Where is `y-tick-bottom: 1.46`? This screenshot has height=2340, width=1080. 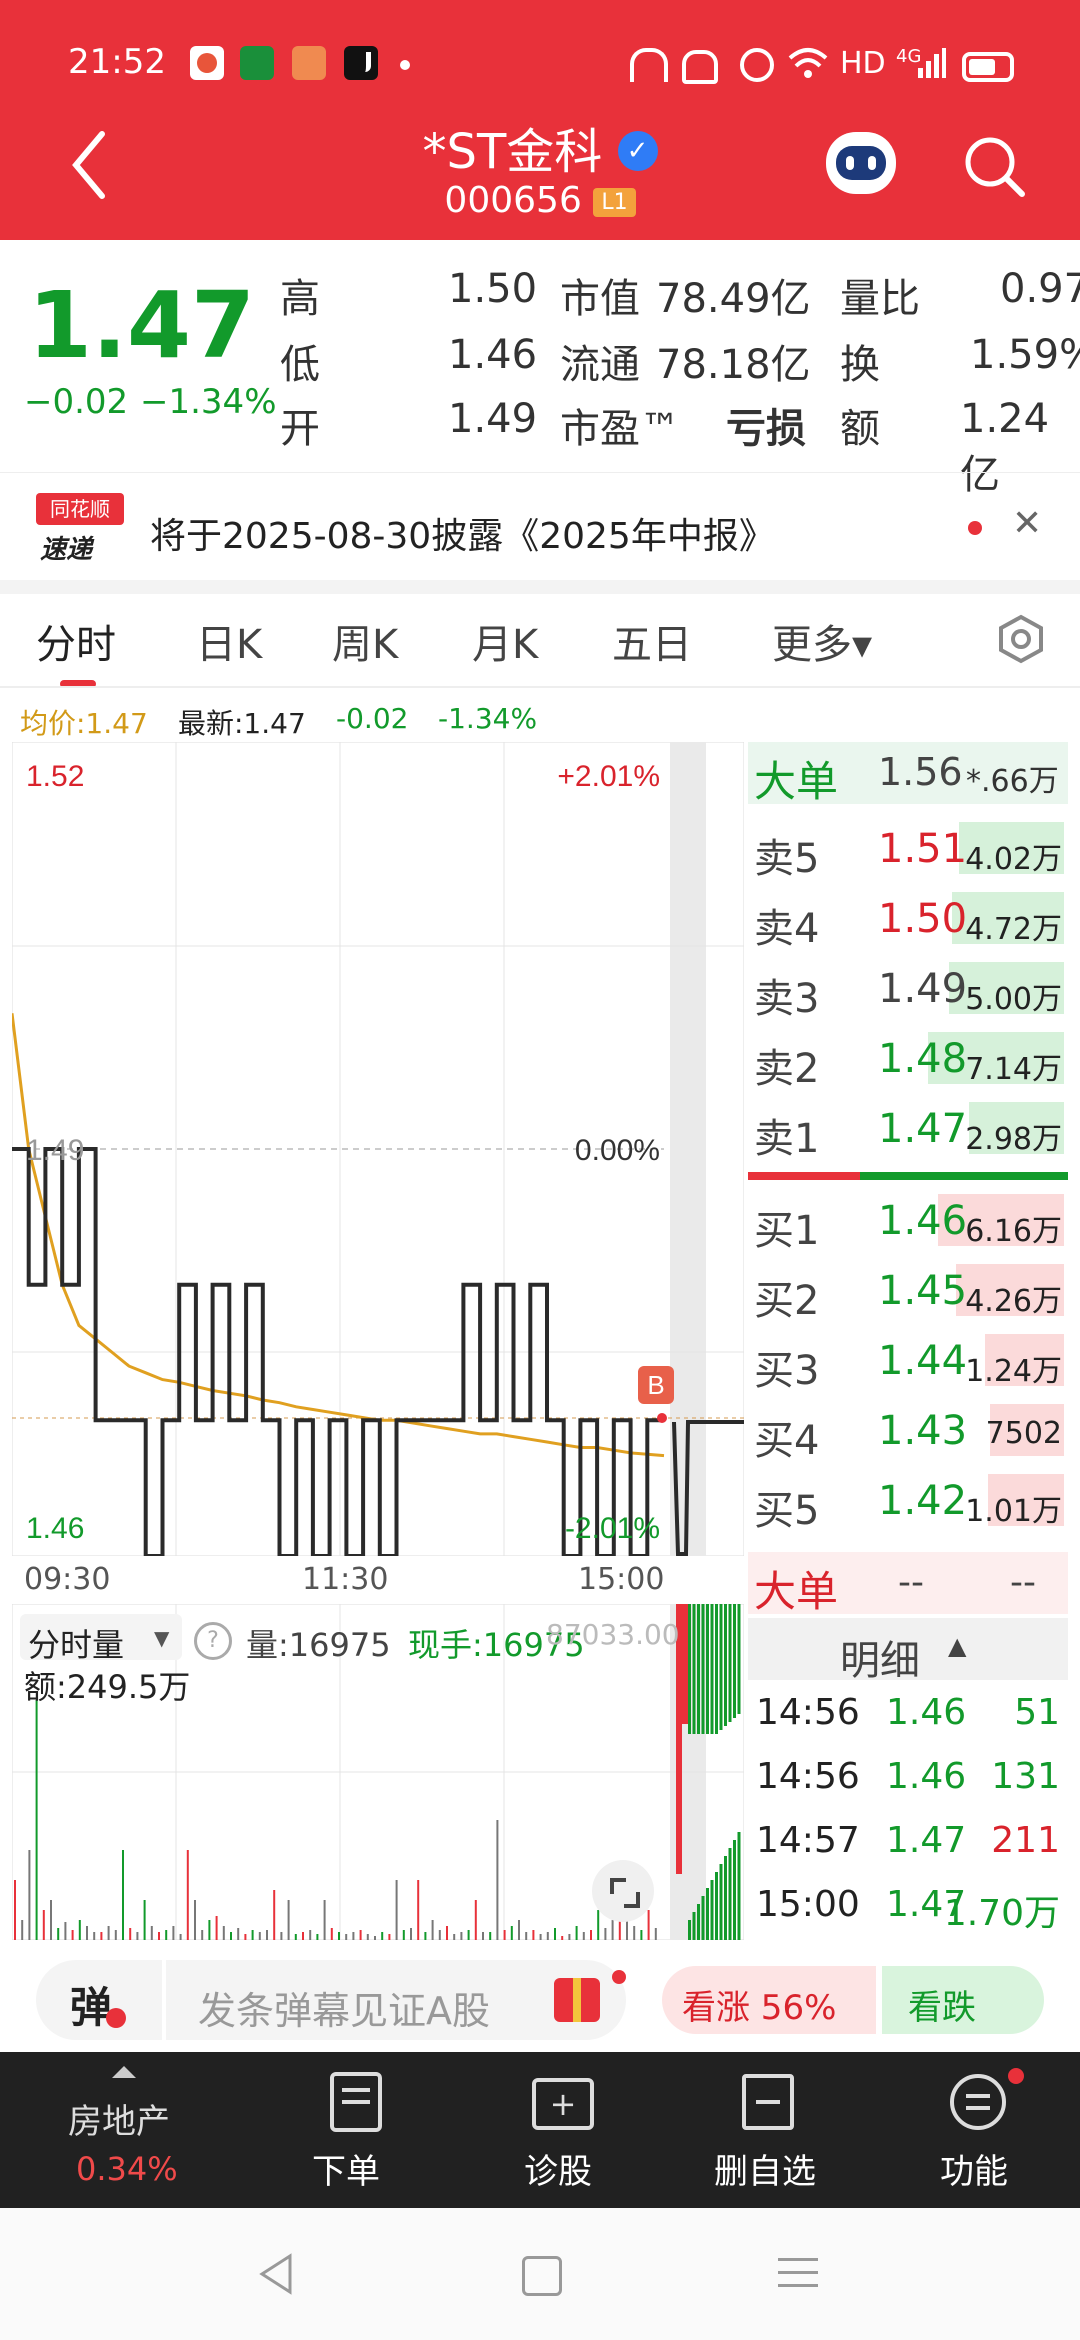
y-tick-bottom: 1.46 is located at coordinates (55, 1528).